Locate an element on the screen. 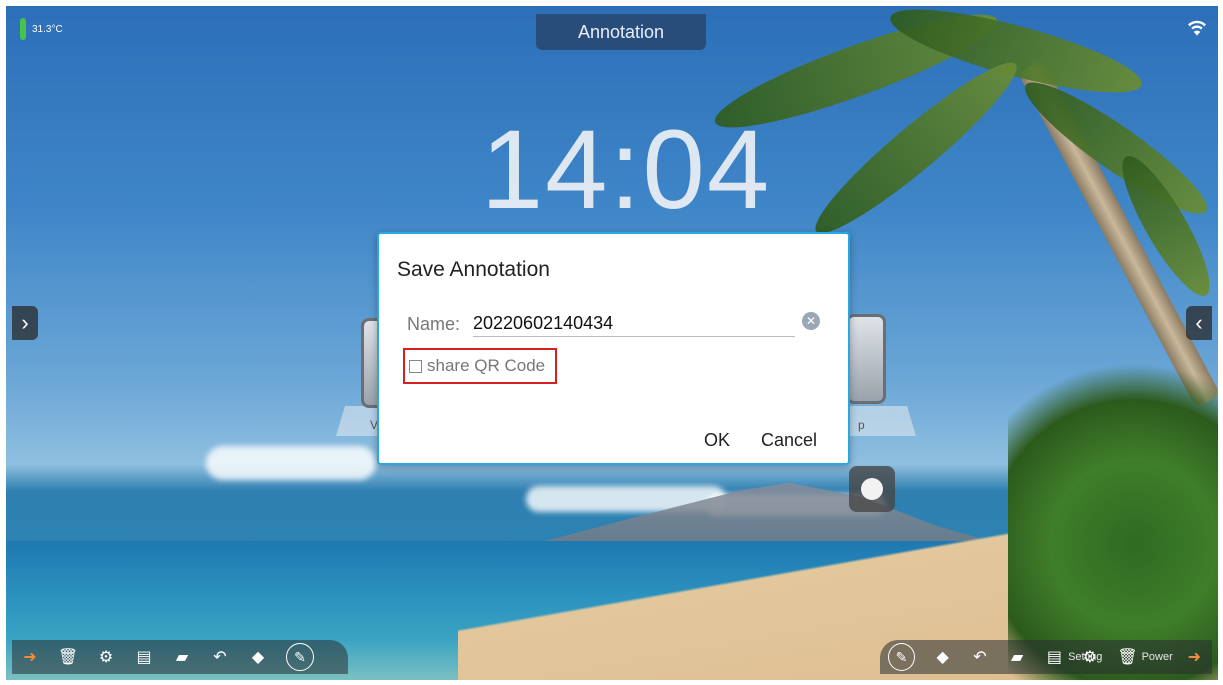 The height and width of the screenshot is (685, 1223). temperature-value: 31.3°C is located at coordinates (47, 29).